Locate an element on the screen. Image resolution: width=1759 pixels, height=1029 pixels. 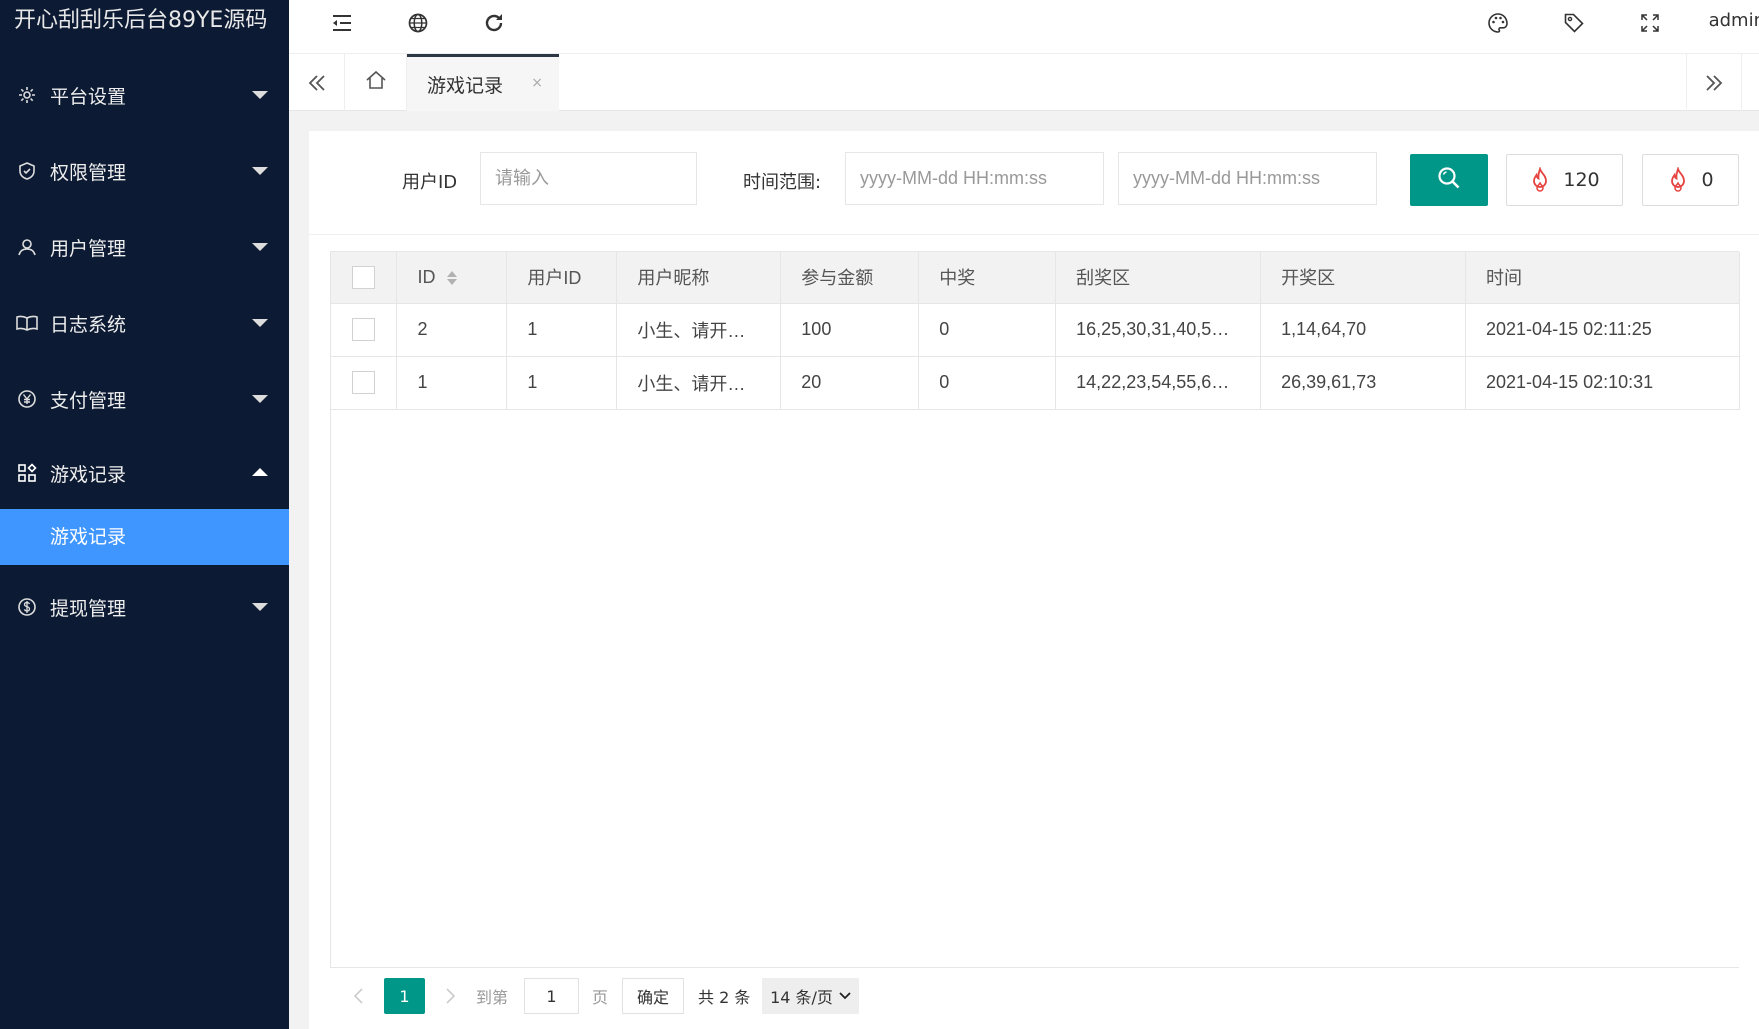
sidebar-item-logs: 日志系统 is located at coordinates (144, 323).